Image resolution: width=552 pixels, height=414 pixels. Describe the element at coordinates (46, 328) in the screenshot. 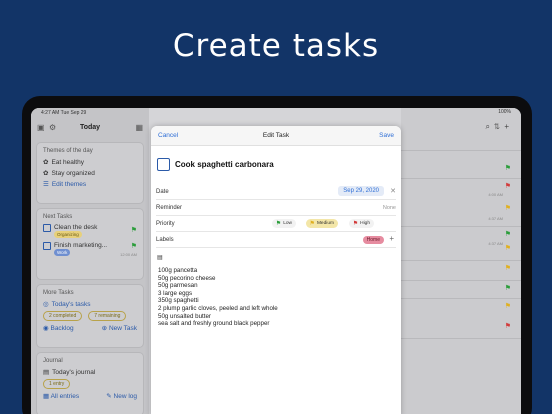

I see `backlog-icon: ◉` at that location.